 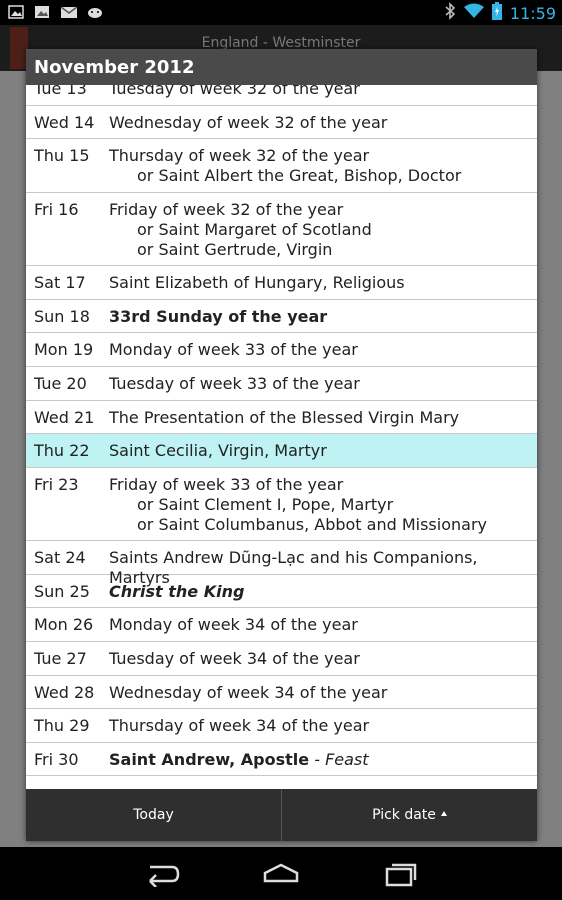 What do you see at coordinates (62, 156) in the screenshot?
I see `day-label: Thu 15` at bounding box center [62, 156].